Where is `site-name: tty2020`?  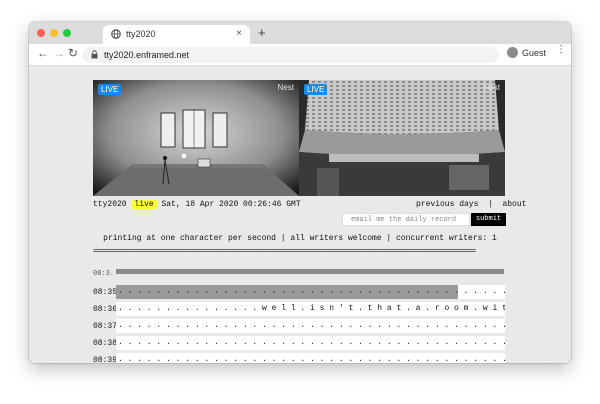
site-name: tty2020 is located at coordinates (110, 204).